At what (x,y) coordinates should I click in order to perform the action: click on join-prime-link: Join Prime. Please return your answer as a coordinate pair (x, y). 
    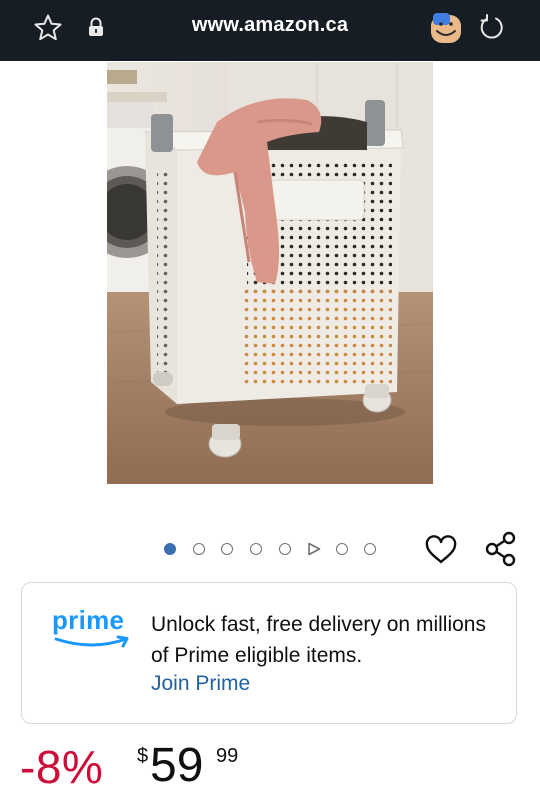
    Looking at the image, I should click on (200, 684).